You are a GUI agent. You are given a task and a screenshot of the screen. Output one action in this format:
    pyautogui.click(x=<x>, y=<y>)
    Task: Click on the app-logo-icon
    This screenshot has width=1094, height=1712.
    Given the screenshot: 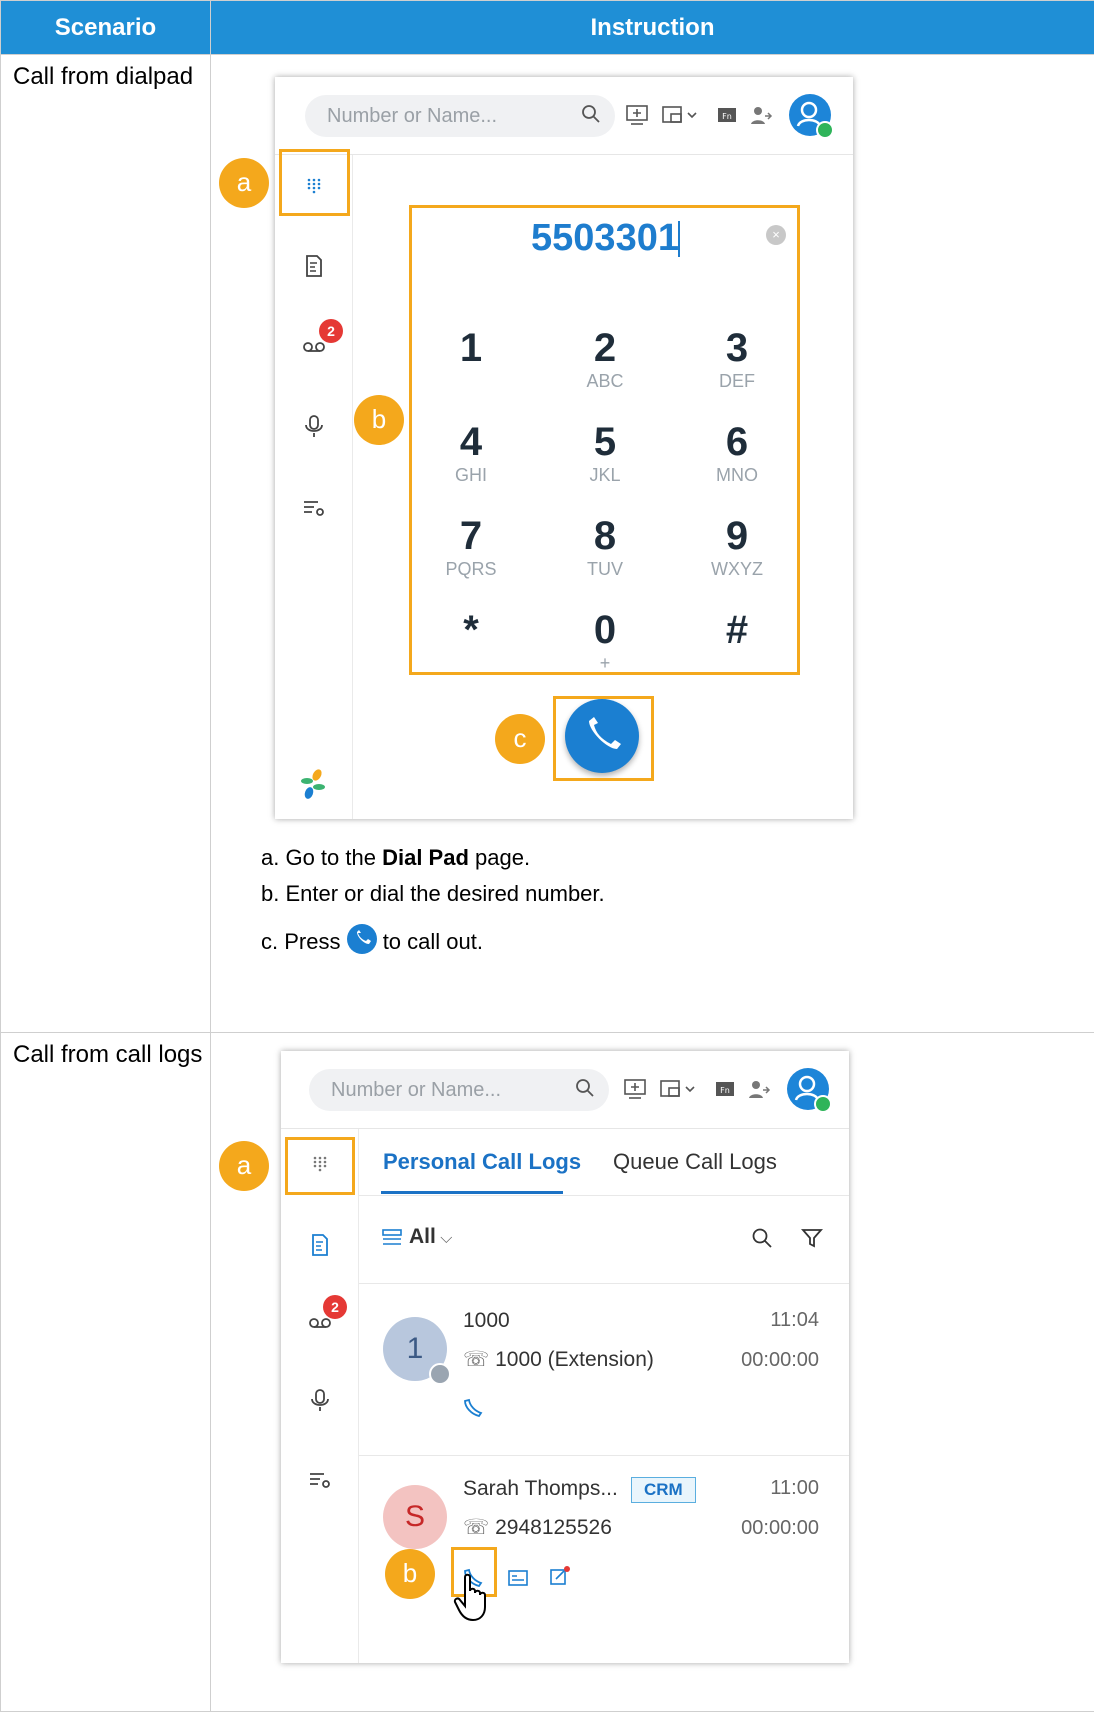 What is the action you would take?
    pyautogui.click(x=313, y=785)
    